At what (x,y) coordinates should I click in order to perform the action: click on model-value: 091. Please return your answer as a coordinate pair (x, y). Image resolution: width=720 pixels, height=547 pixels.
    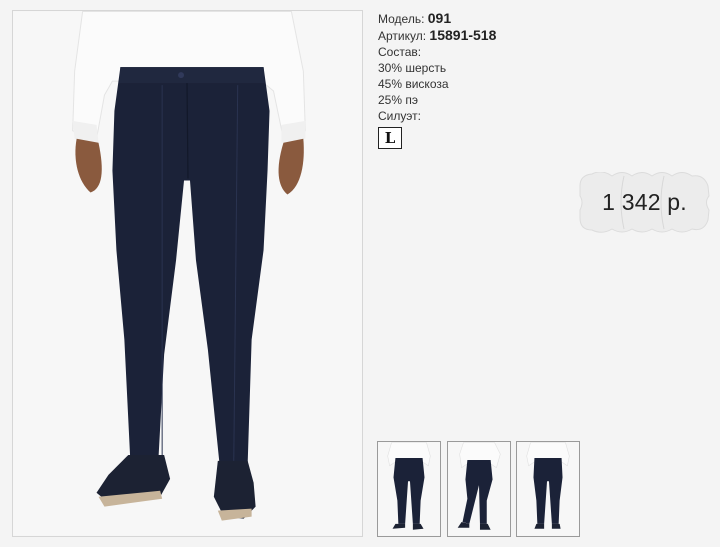
    Looking at the image, I should click on (439, 18).